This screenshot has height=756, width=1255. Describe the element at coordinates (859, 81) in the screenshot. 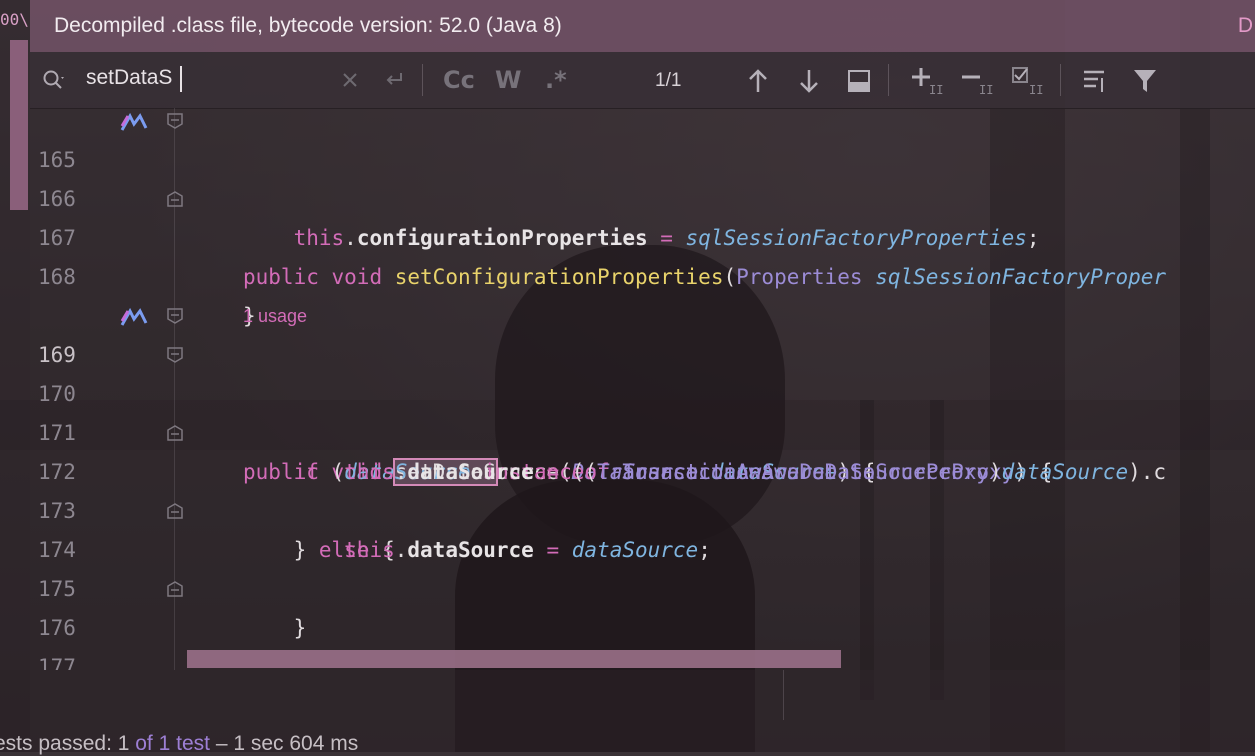

I see `window-icon` at that location.